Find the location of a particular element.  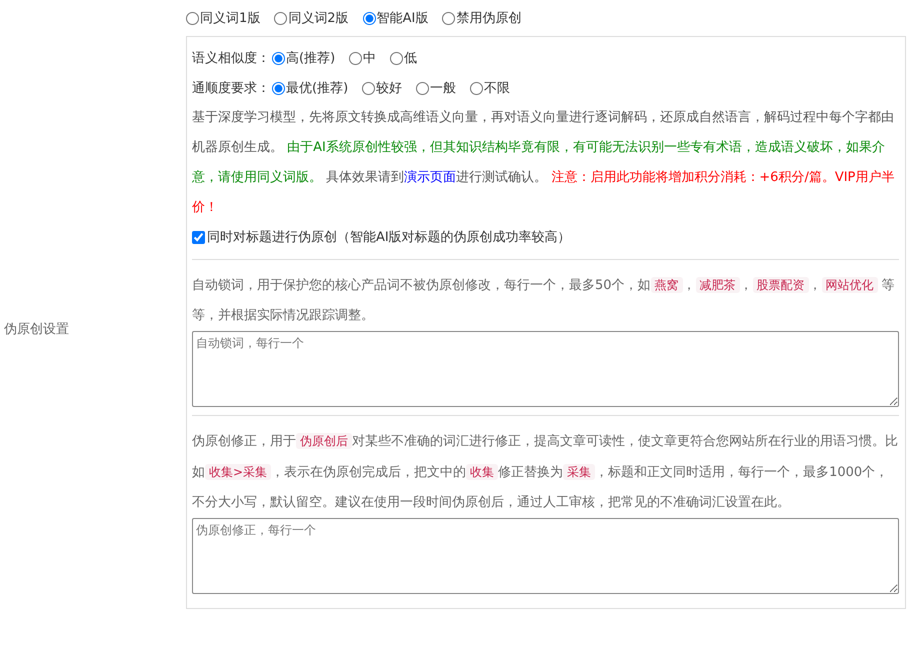

title-option: 同时对标题进行伪原创（智能AI版对标题的伪原创成功率较高） is located at coordinates (545, 237).